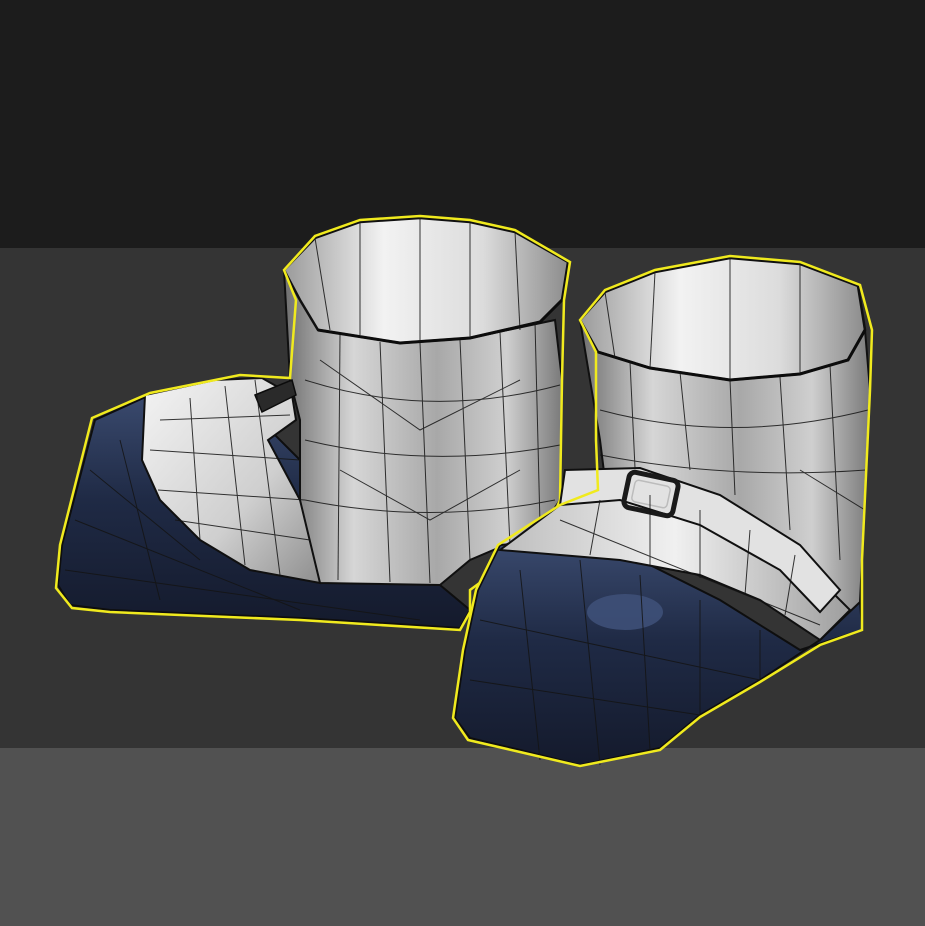  I want to click on right-boot-sole-highlight, so click(625, 612).